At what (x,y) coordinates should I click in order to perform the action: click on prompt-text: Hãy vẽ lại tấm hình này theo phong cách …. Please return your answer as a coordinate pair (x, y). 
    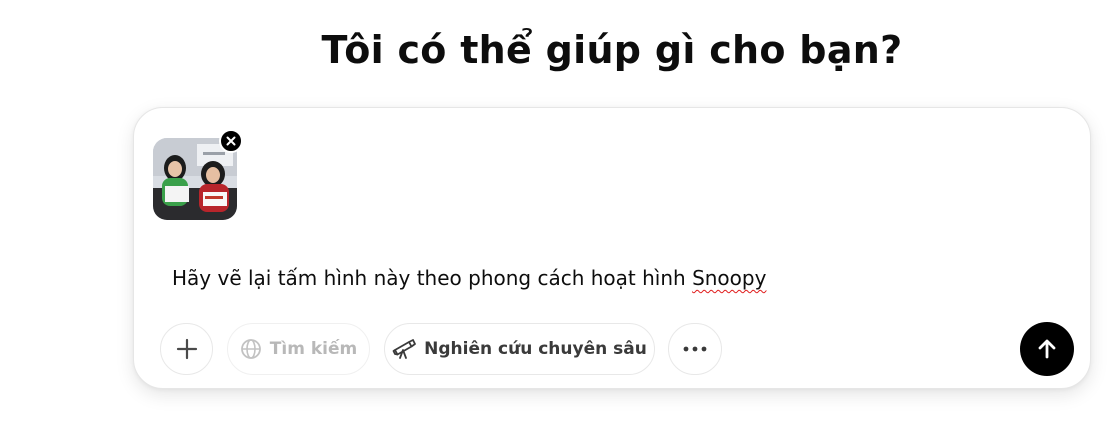
    Looking at the image, I should click on (432, 278).